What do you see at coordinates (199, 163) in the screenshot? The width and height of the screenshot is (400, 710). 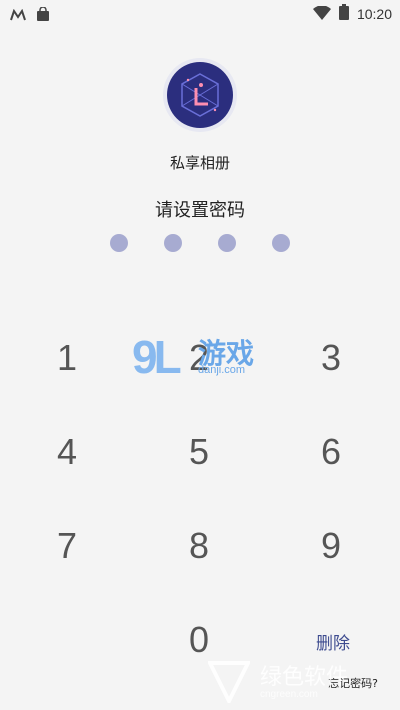 I see `app-name: 私享相册` at bounding box center [199, 163].